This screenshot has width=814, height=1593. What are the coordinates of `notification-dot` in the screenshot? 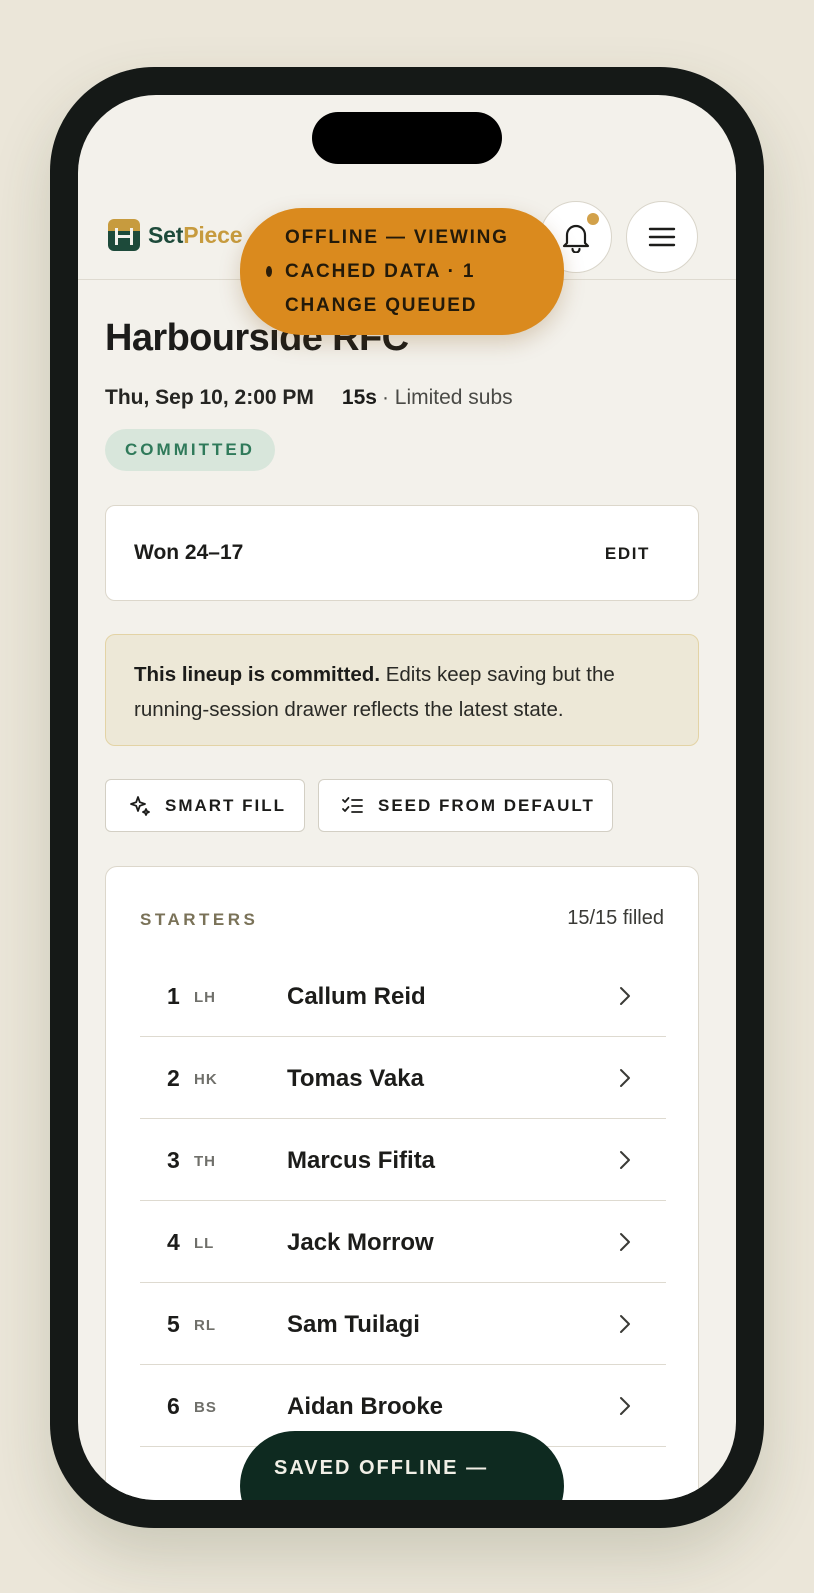 It's located at (593, 219).